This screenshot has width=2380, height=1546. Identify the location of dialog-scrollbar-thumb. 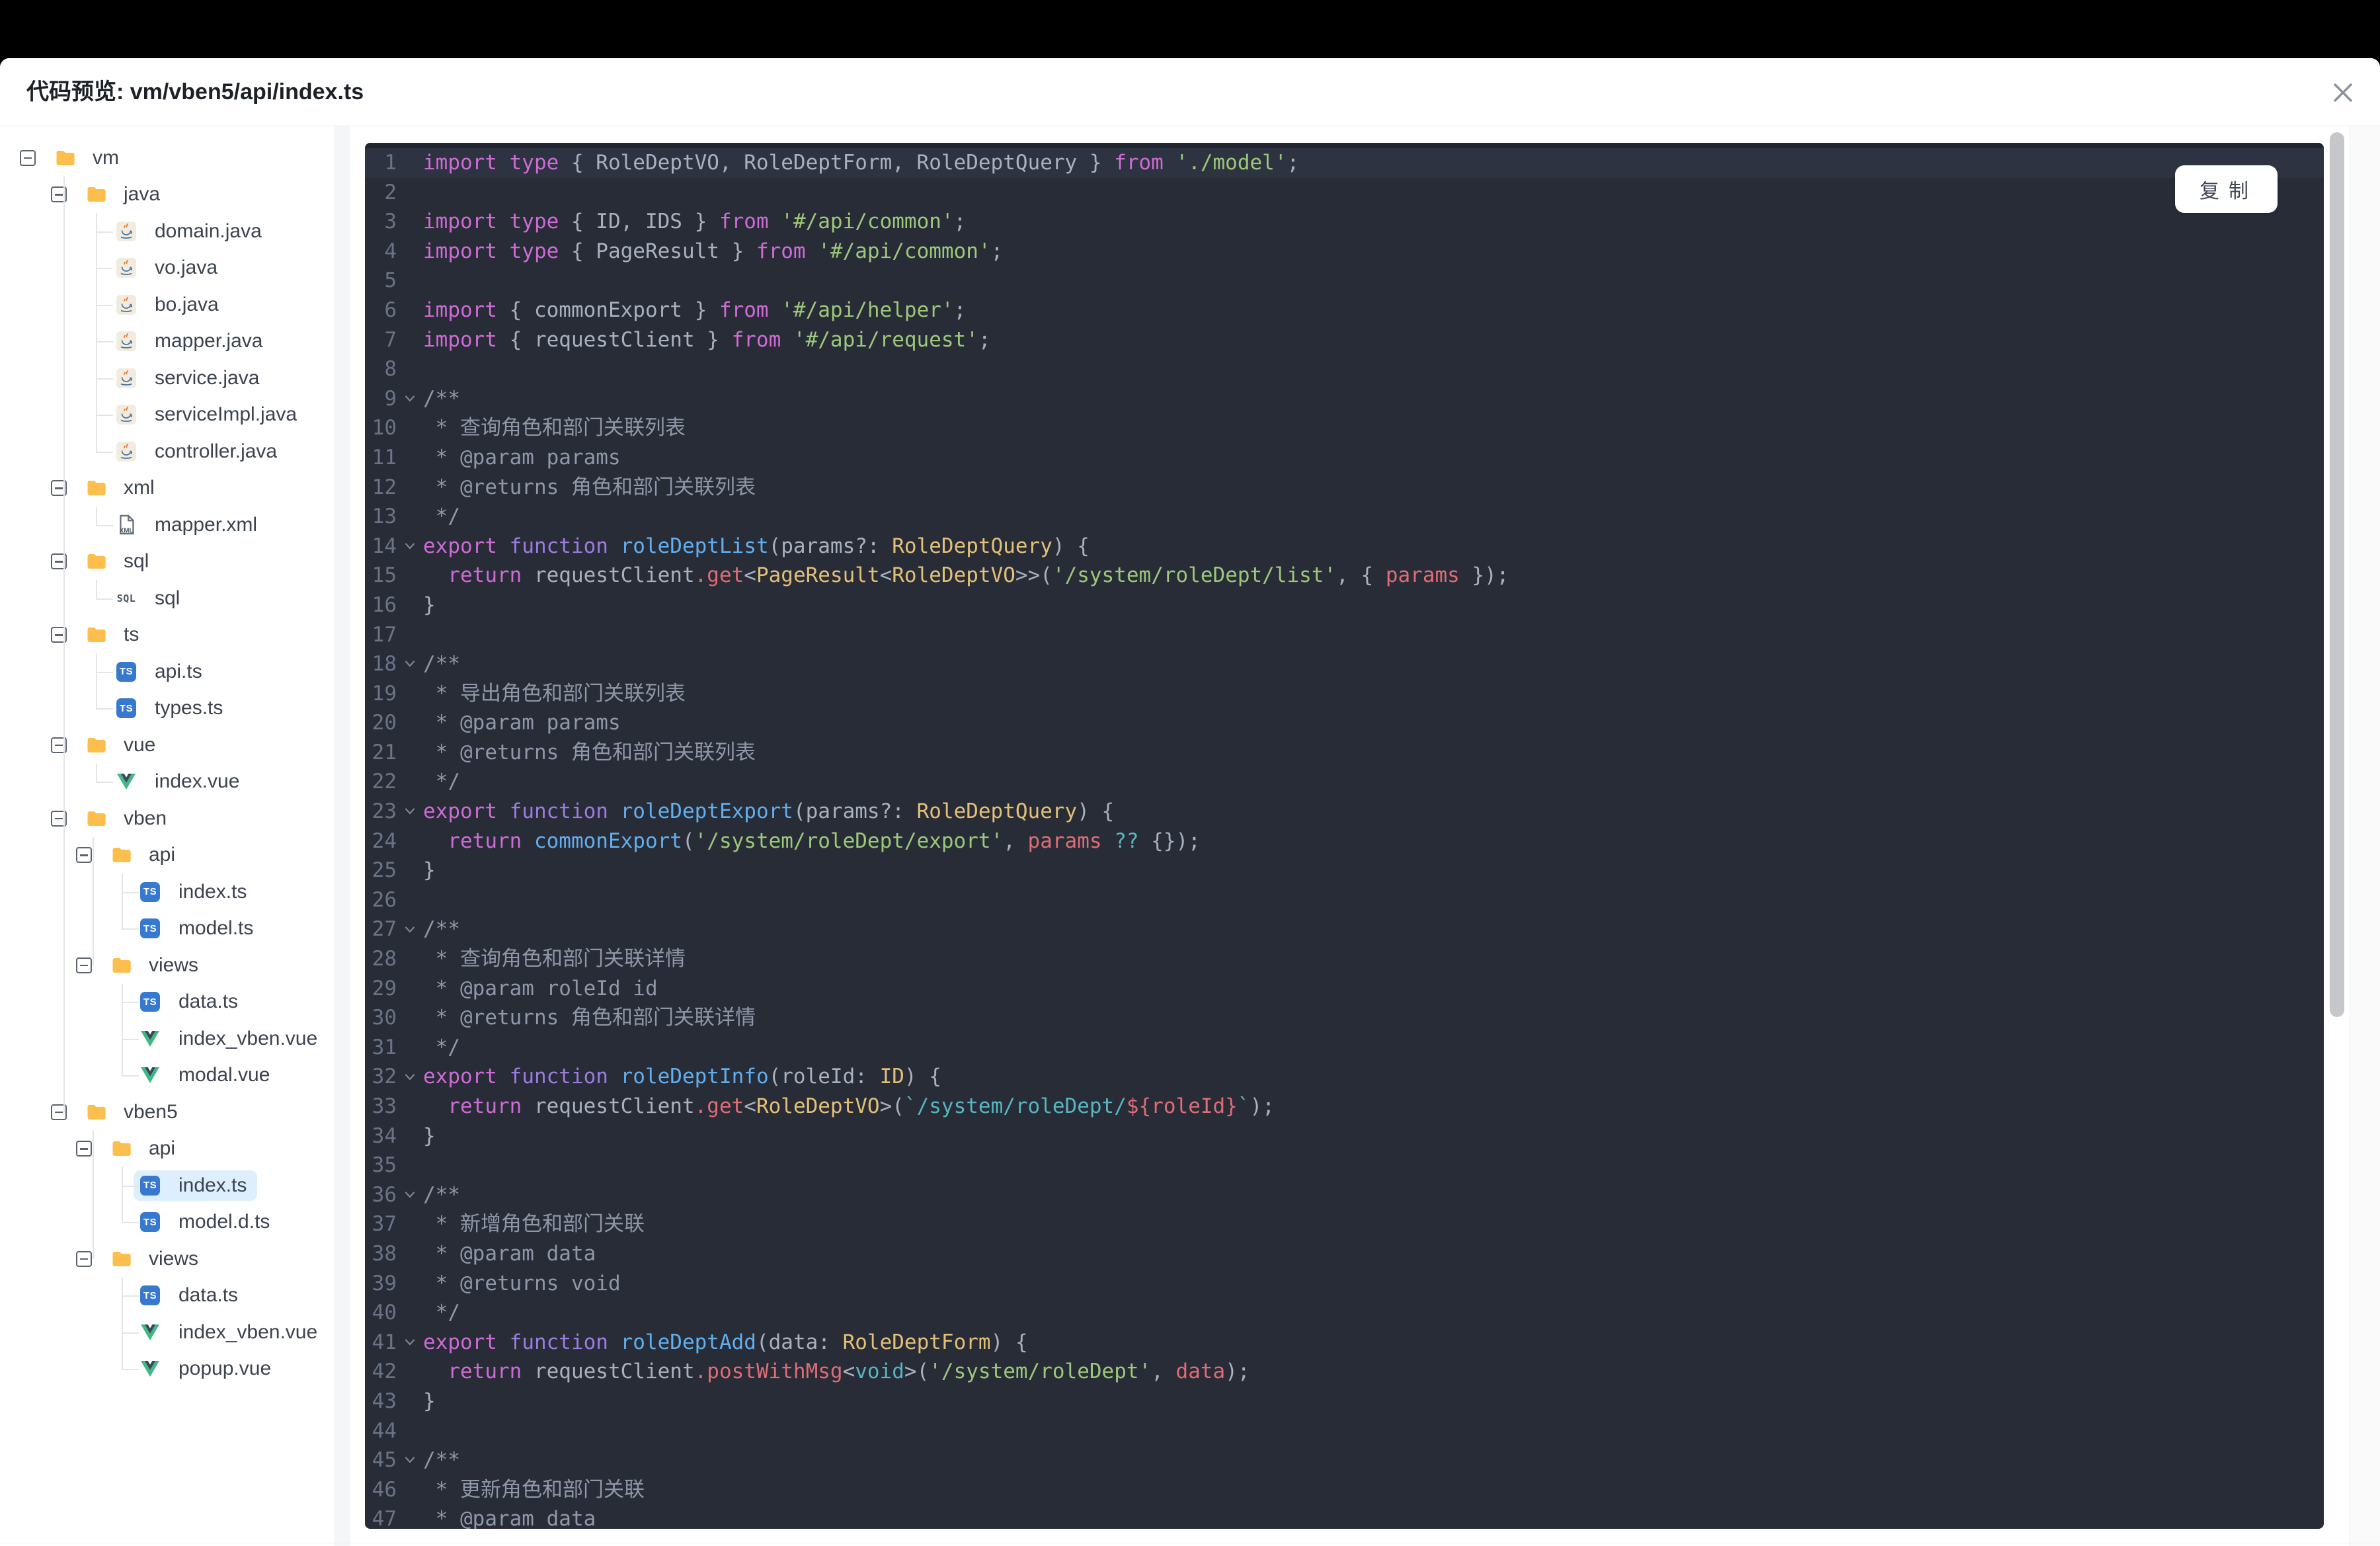
(2337, 574).